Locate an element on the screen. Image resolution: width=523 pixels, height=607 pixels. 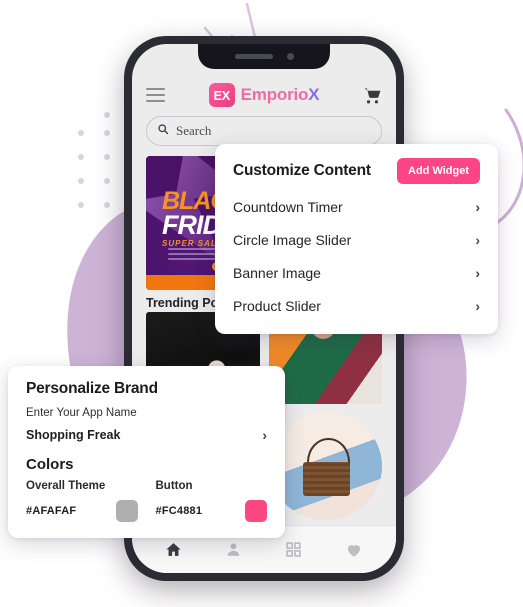
brand-logo-mark: EX is located at coordinates (221, 95).